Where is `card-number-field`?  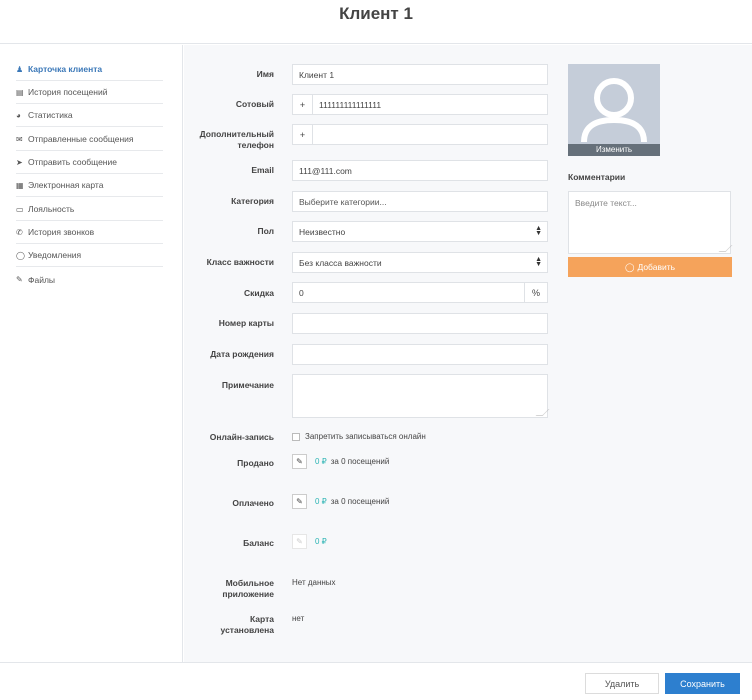 card-number-field is located at coordinates (420, 323).